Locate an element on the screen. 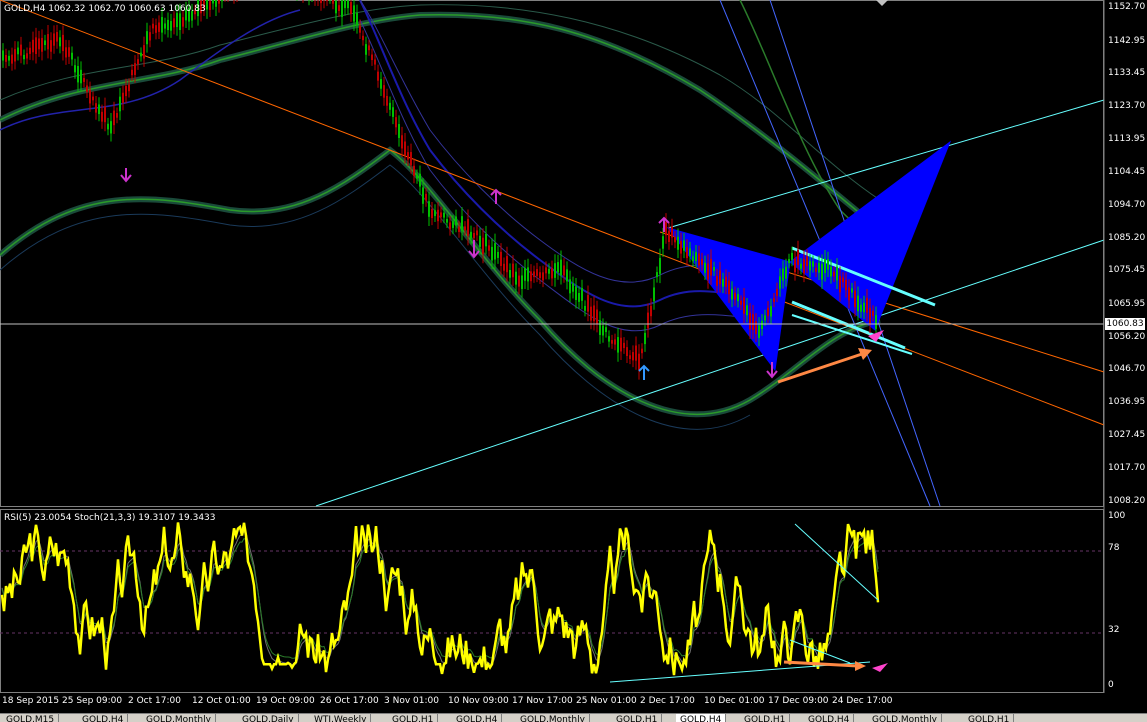 Image resolution: width=1147 pixels, height=722 pixels. price-tick: 1008.20 is located at coordinates (1126, 501).